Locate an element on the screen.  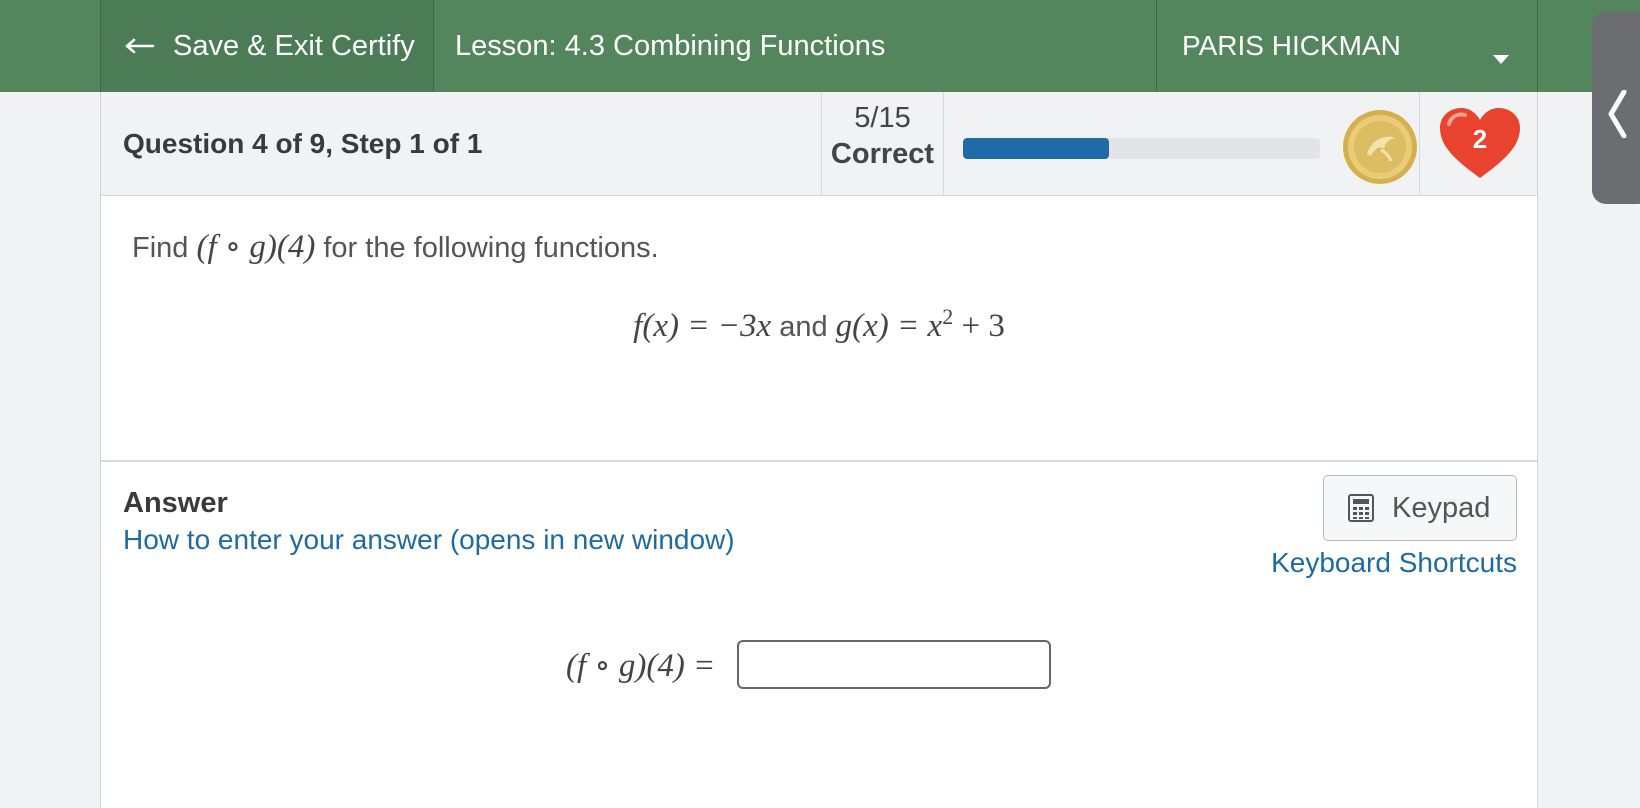
f-definition: f(x) = −3x is located at coordinates (702, 326).